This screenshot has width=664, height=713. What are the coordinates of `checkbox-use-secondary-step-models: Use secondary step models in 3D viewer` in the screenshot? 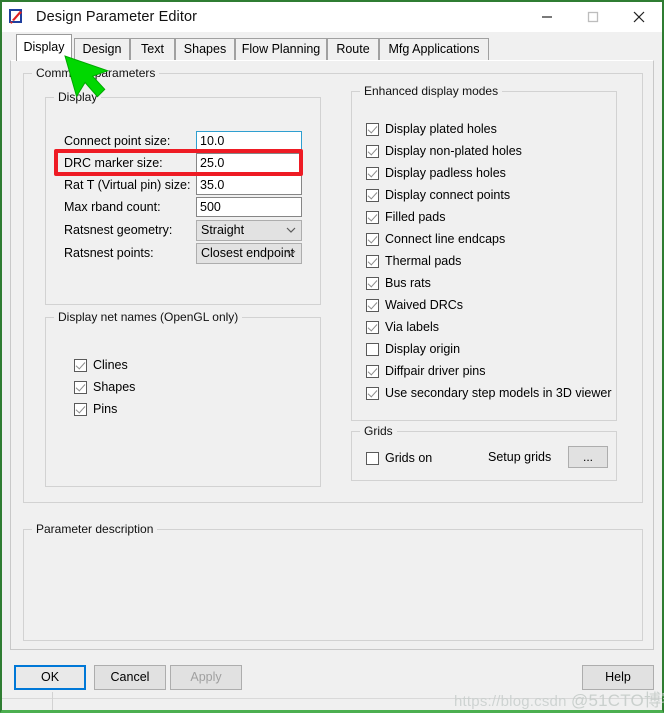 It's located at (489, 393).